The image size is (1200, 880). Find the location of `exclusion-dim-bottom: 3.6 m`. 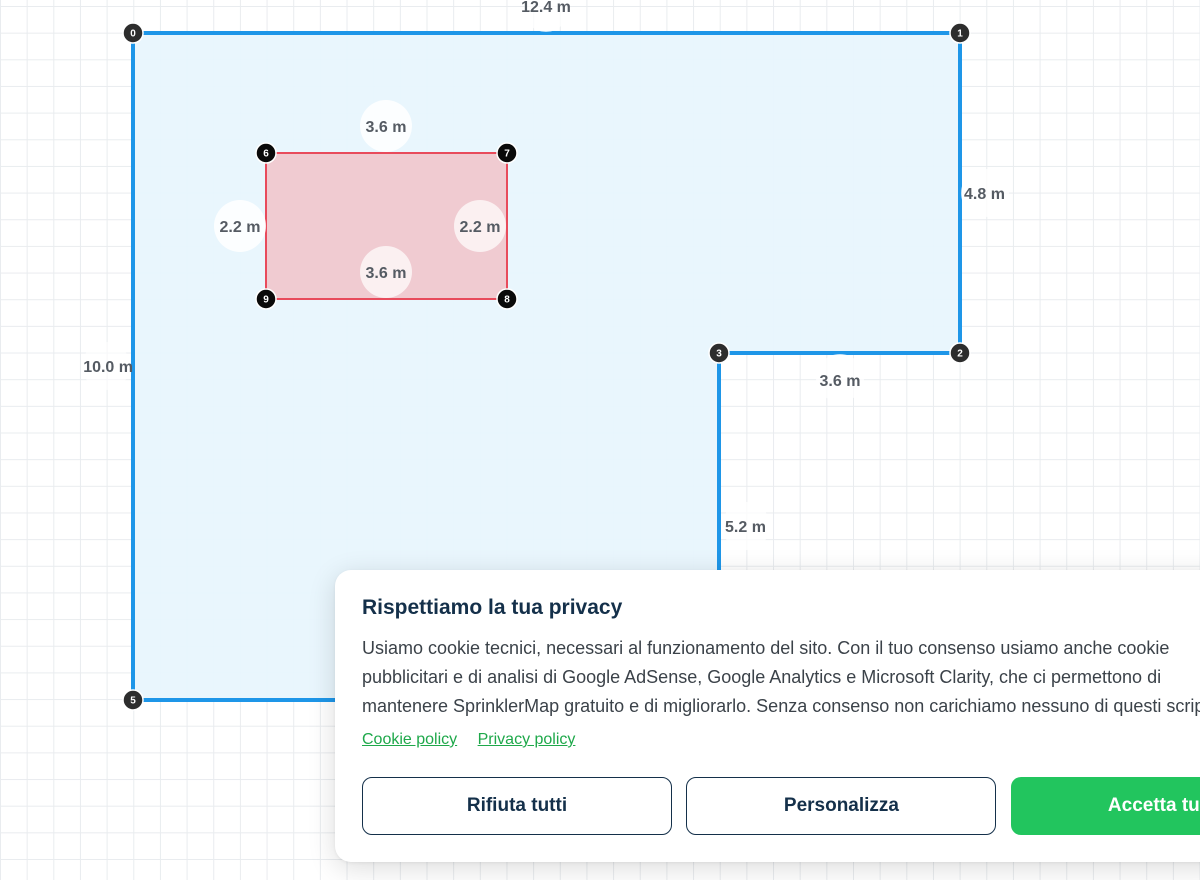

exclusion-dim-bottom: 3.6 m is located at coordinates (386, 273).